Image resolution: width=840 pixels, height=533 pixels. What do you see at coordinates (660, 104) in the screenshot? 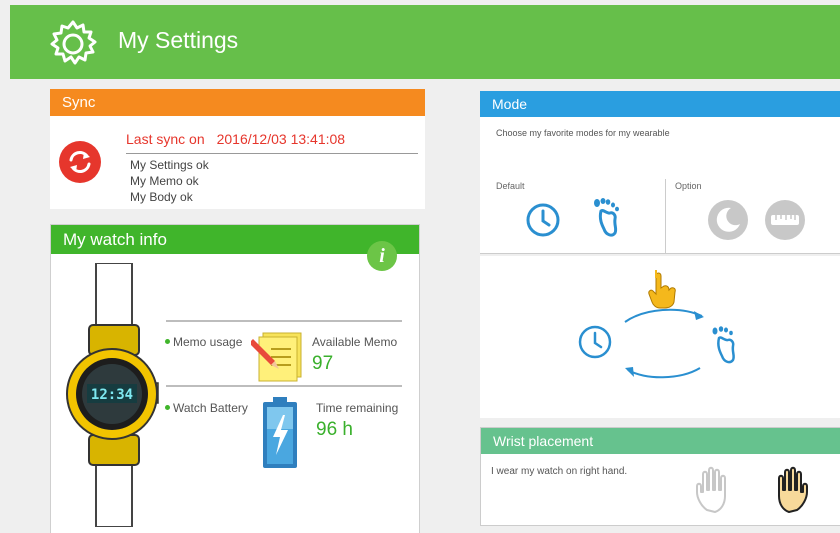
I see `mode-title: Mode` at bounding box center [660, 104].